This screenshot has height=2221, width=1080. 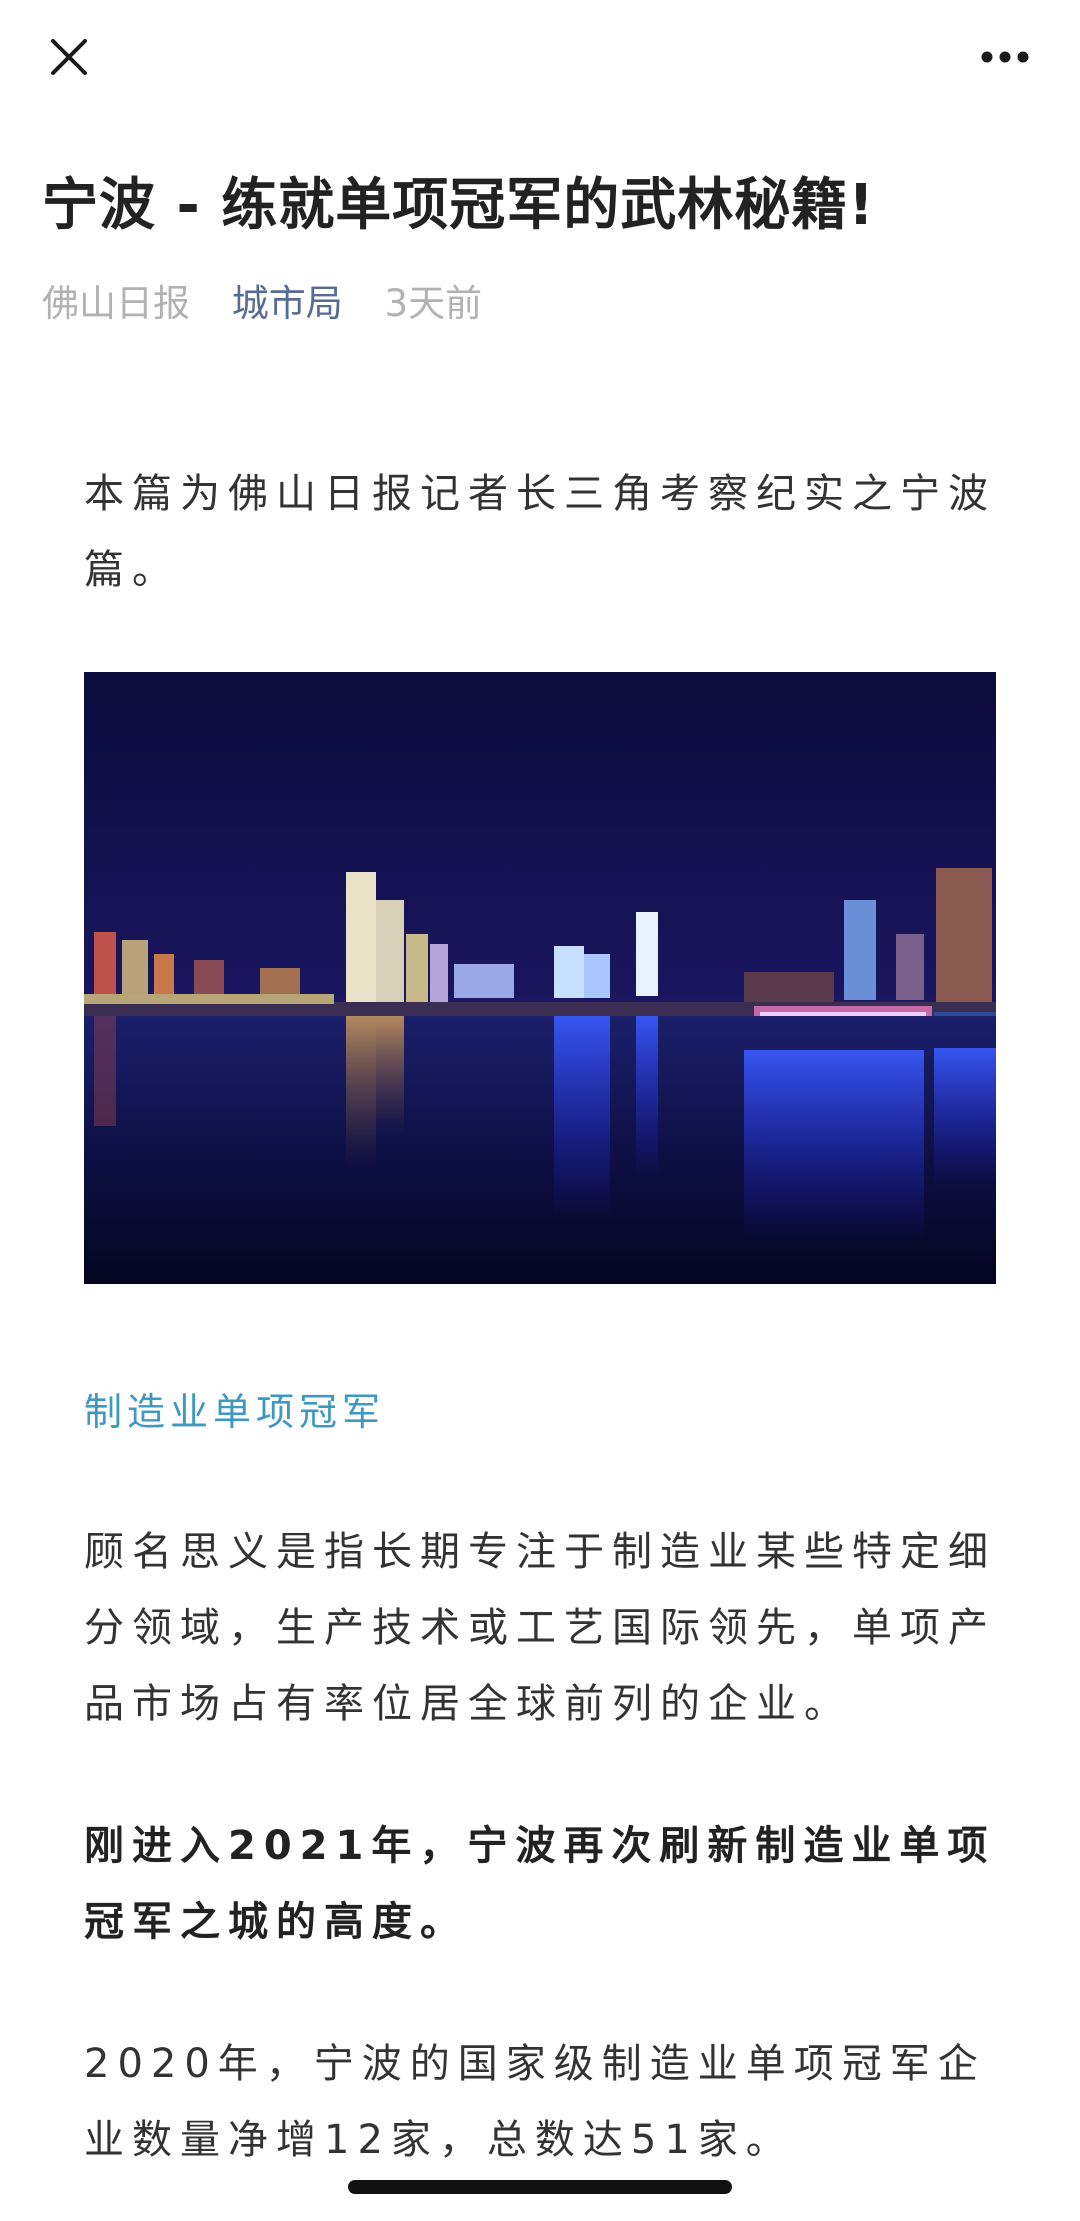 What do you see at coordinates (540, 55) in the screenshot?
I see `top-bar` at bounding box center [540, 55].